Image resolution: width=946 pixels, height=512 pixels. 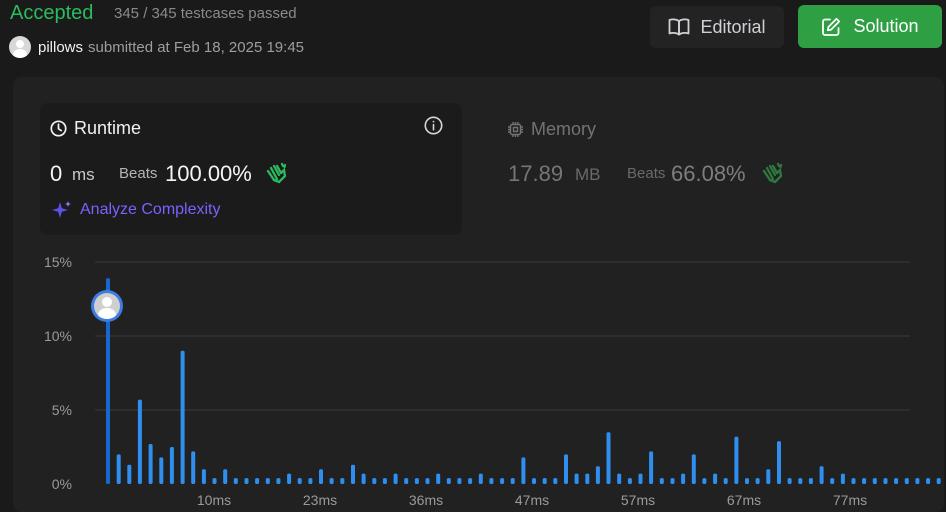 What do you see at coordinates (20, 47) in the screenshot?
I see `avatar` at bounding box center [20, 47].